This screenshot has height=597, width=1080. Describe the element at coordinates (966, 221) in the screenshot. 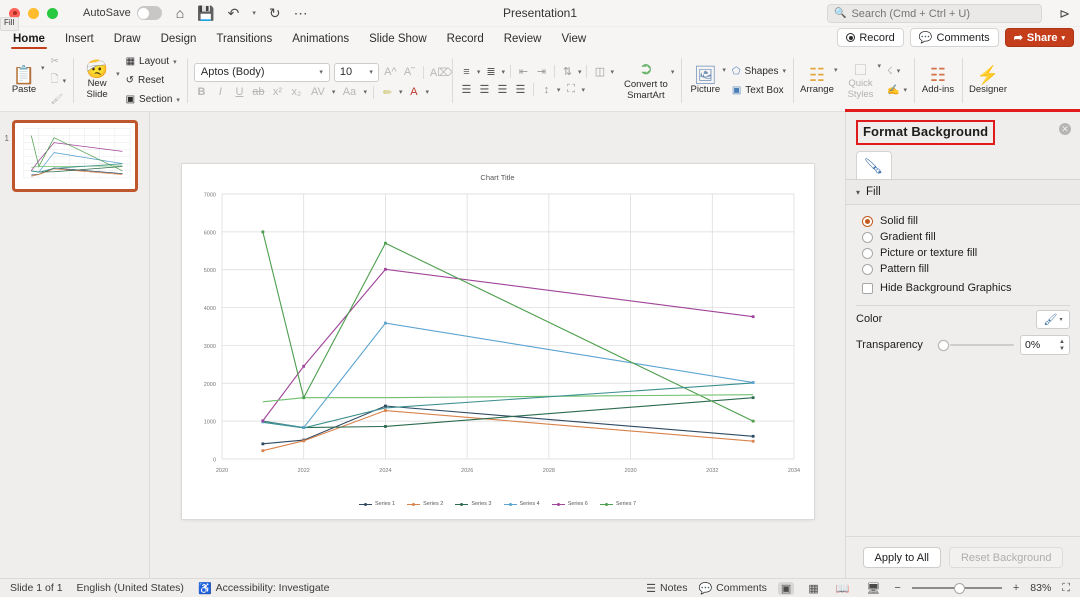

I see `option-solid-fill: Solid fill` at that location.